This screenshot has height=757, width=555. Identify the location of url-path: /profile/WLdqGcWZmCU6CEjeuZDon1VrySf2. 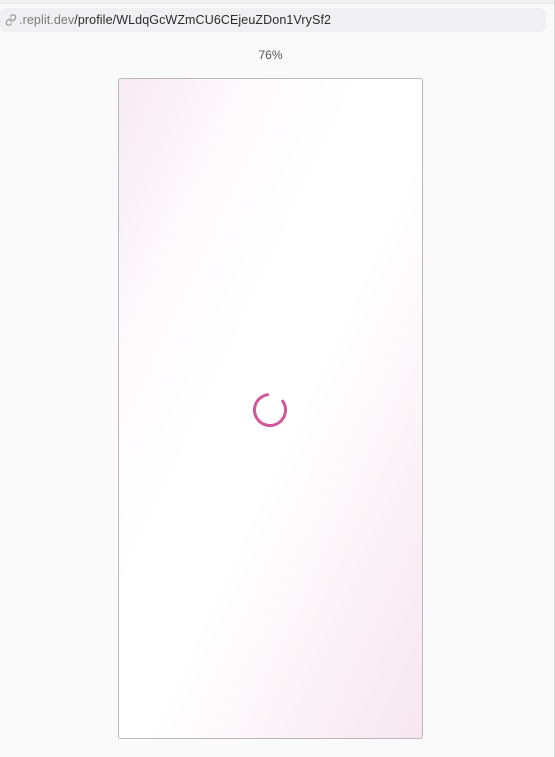
(203, 20).